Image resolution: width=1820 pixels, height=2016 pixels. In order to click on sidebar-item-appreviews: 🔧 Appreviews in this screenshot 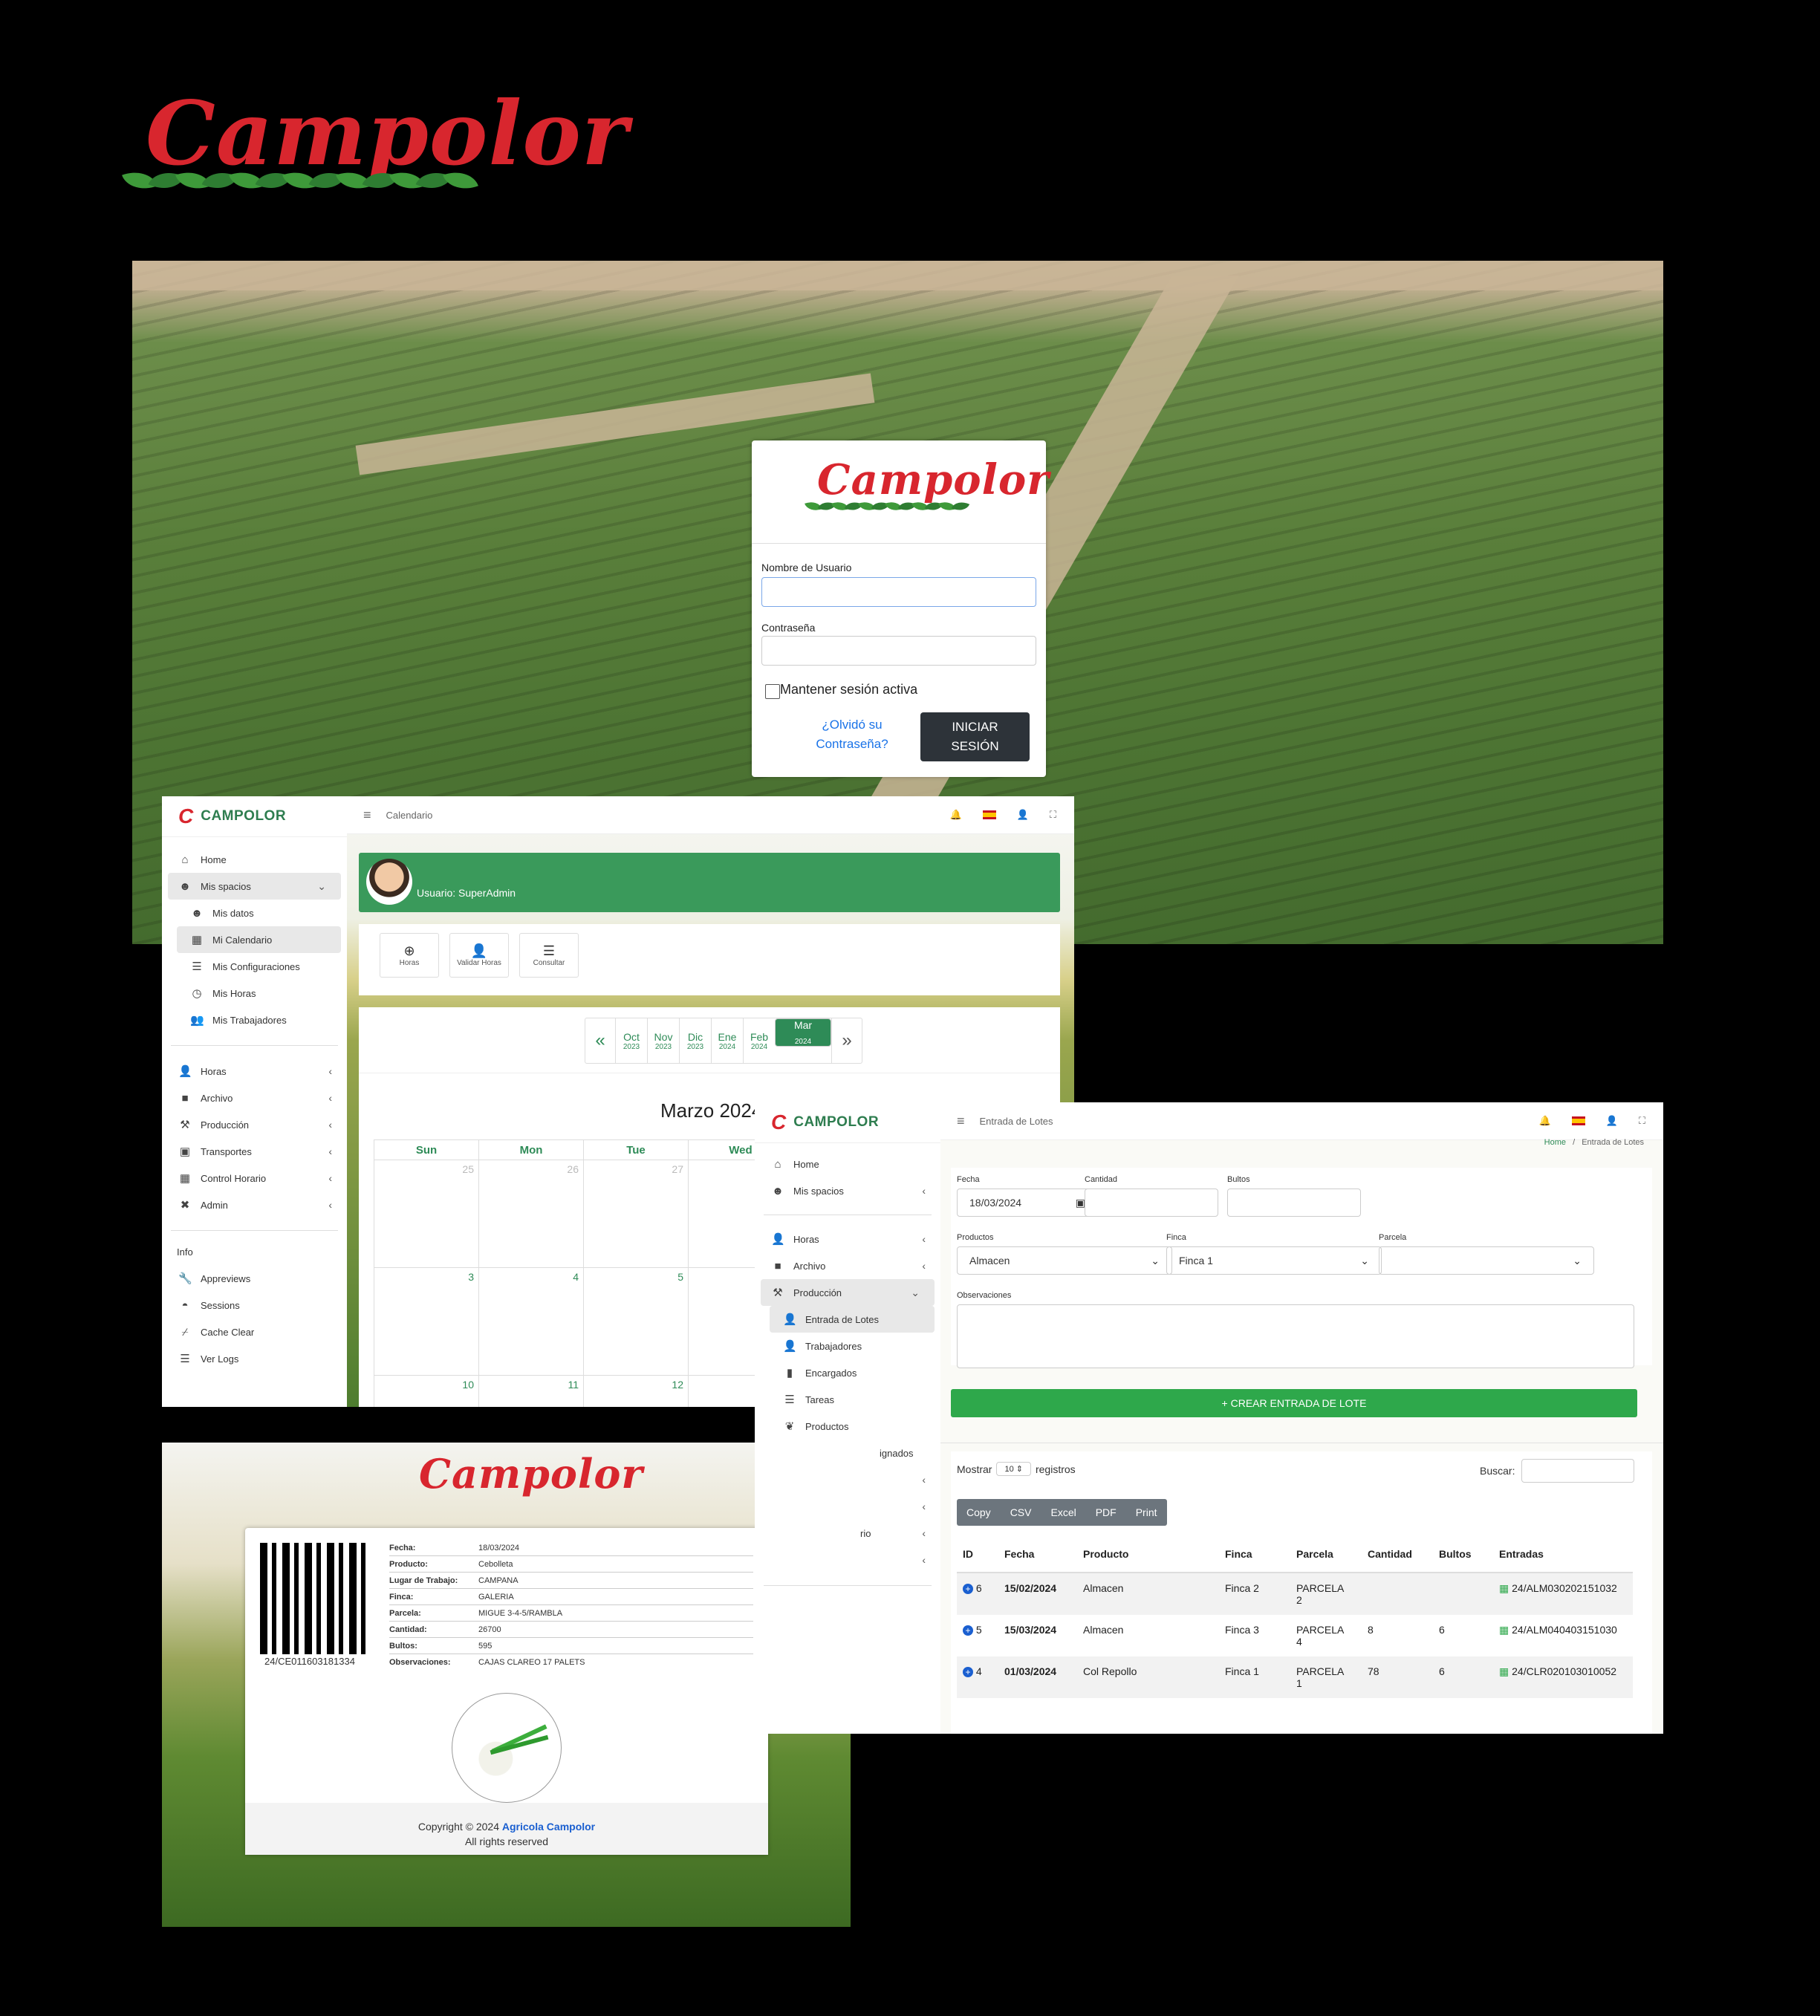, I will do `click(255, 1279)`.